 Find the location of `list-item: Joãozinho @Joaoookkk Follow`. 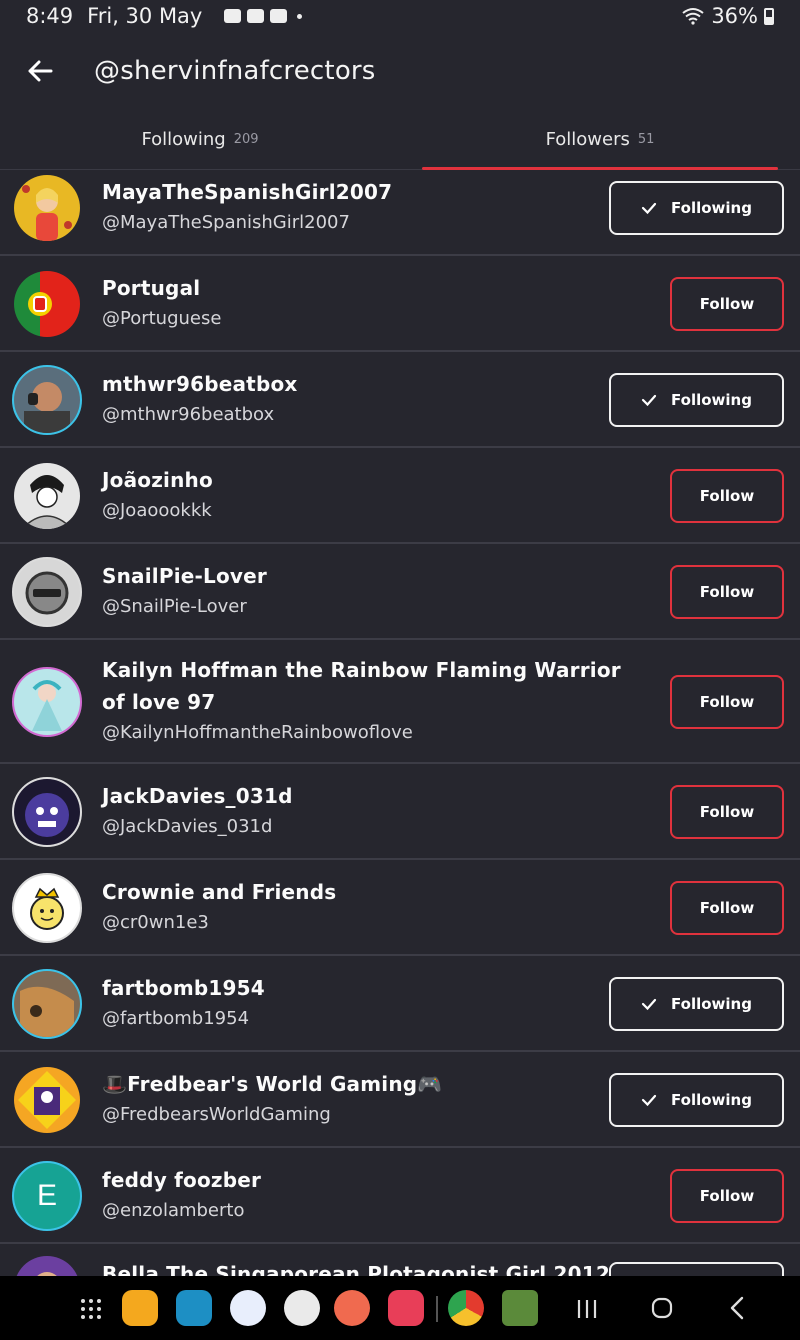

list-item: Joãozinho @Joaoookkk Follow is located at coordinates (400, 496).